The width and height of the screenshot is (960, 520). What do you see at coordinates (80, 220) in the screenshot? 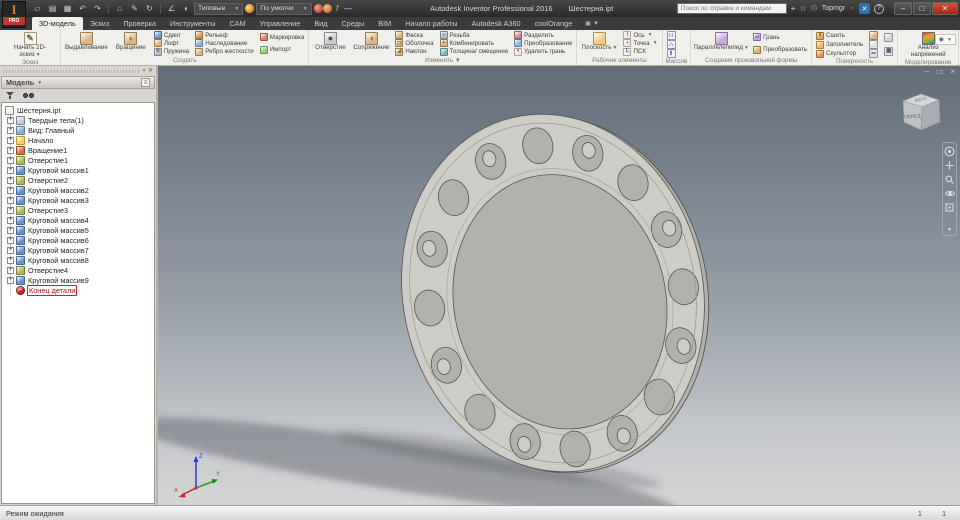
I see `tree-item-circular-pattern-feature: + Круговой массив4` at bounding box center [80, 220].